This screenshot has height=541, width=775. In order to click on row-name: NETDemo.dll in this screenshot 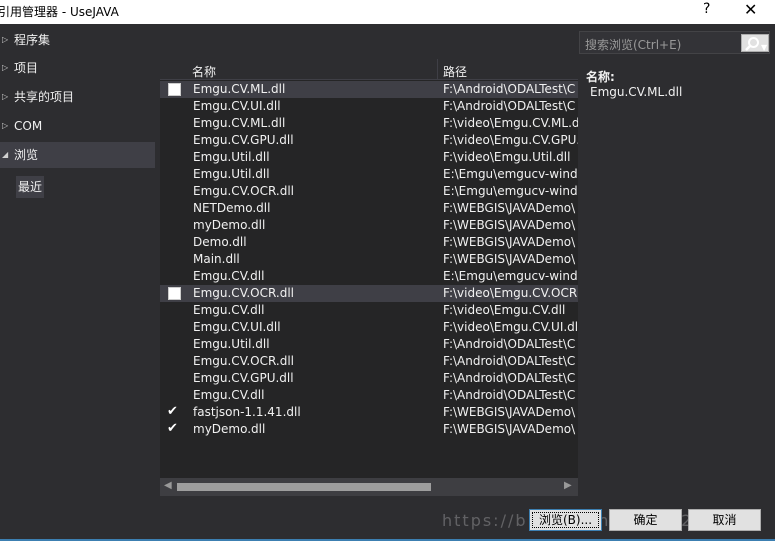, I will do `click(232, 208)`.